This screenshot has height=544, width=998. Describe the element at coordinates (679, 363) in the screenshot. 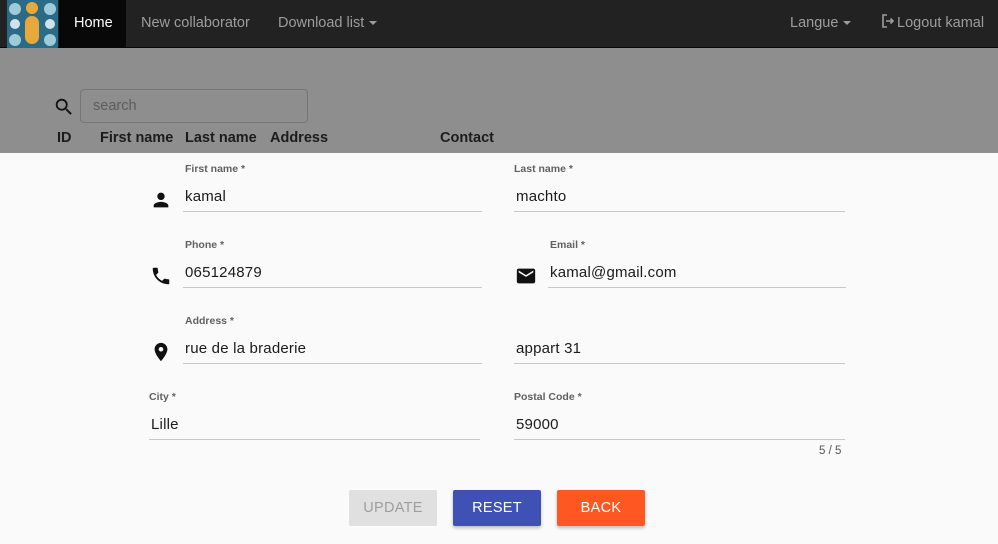

I see `address-complement-underline` at that location.